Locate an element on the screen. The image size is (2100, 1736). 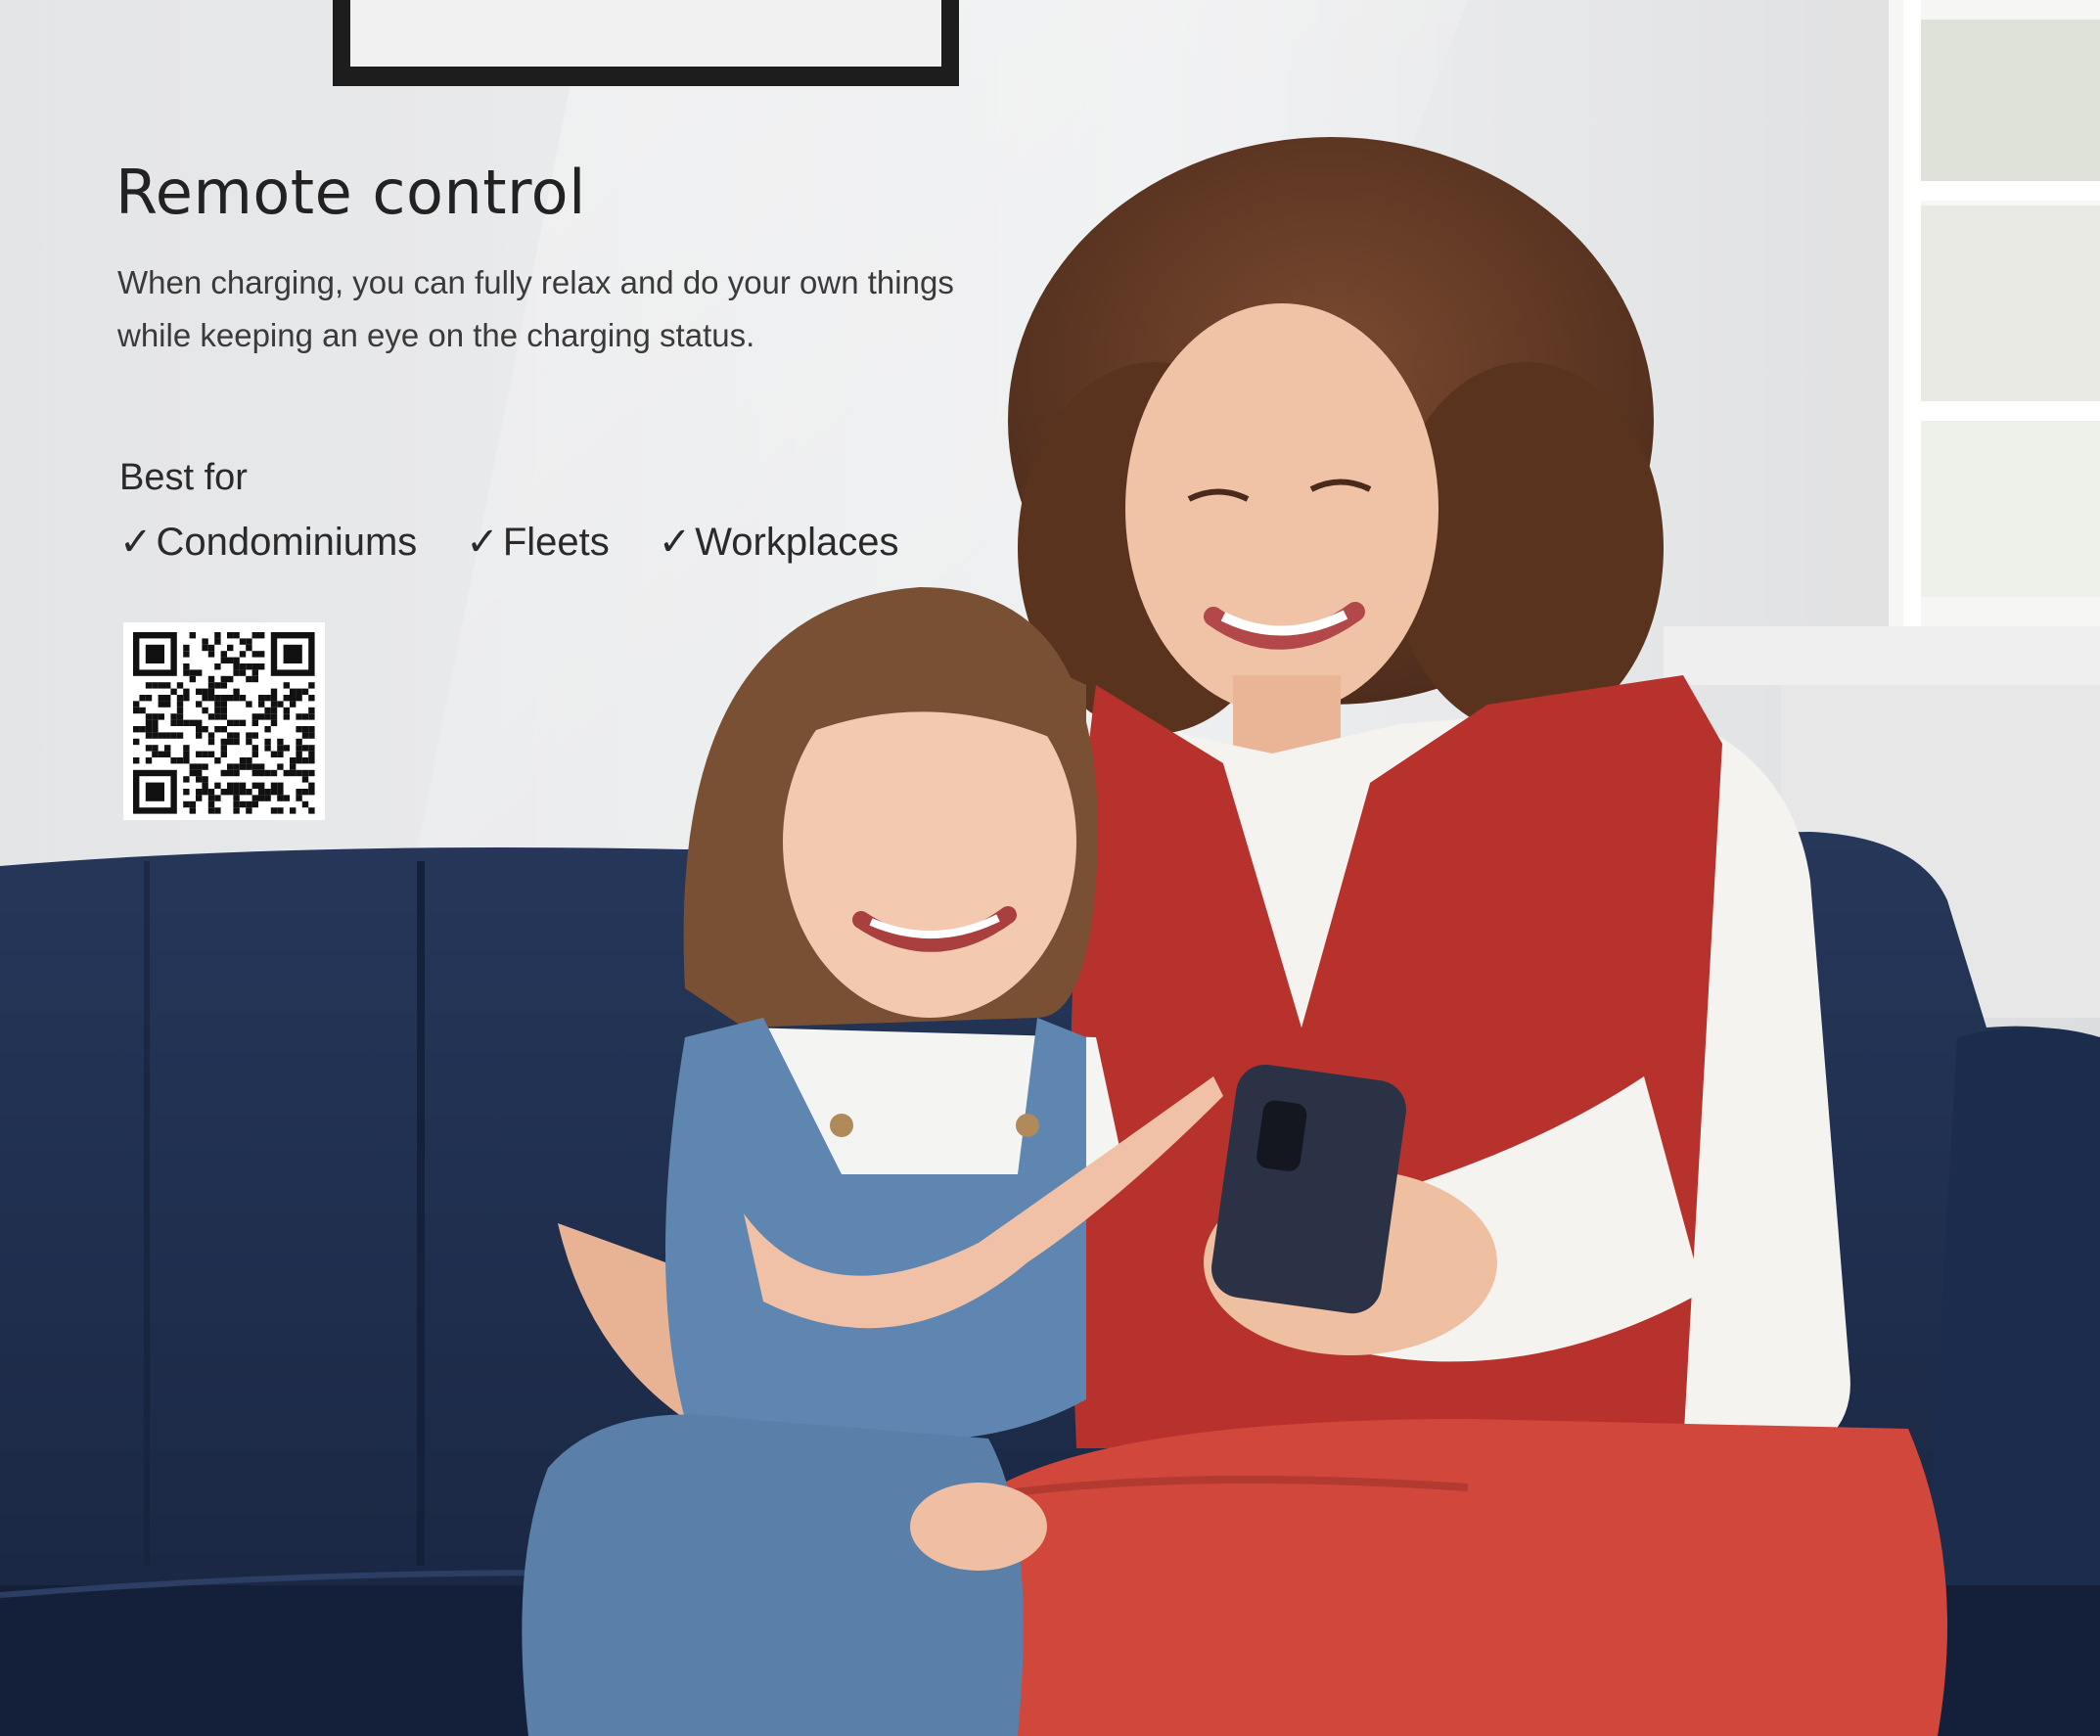
qr-code-icon is located at coordinates (224, 721).